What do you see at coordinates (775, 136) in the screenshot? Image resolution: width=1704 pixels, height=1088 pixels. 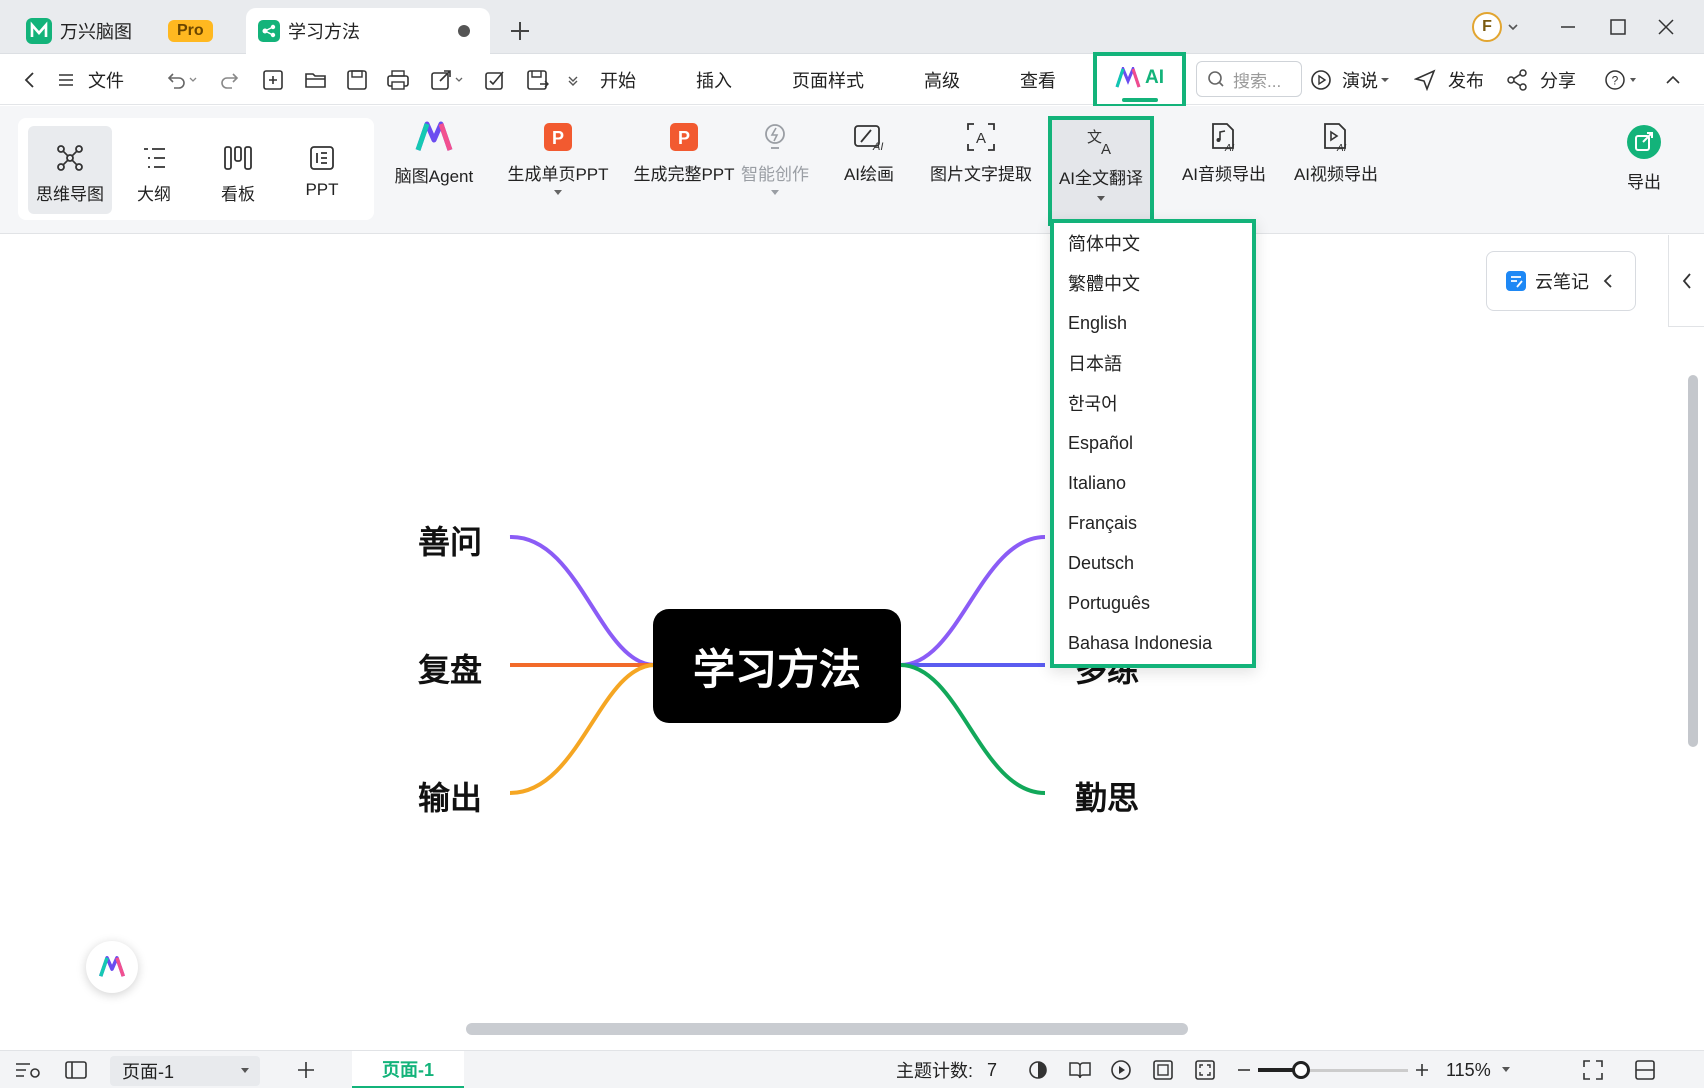 I see `bulb-icon` at bounding box center [775, 136].